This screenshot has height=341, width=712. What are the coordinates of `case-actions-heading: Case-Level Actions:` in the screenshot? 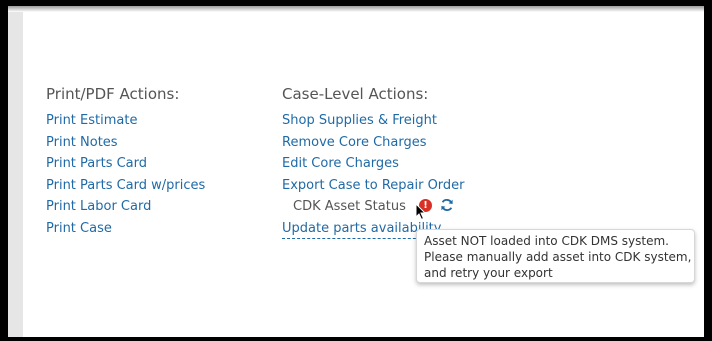 It's located at (355, 94).